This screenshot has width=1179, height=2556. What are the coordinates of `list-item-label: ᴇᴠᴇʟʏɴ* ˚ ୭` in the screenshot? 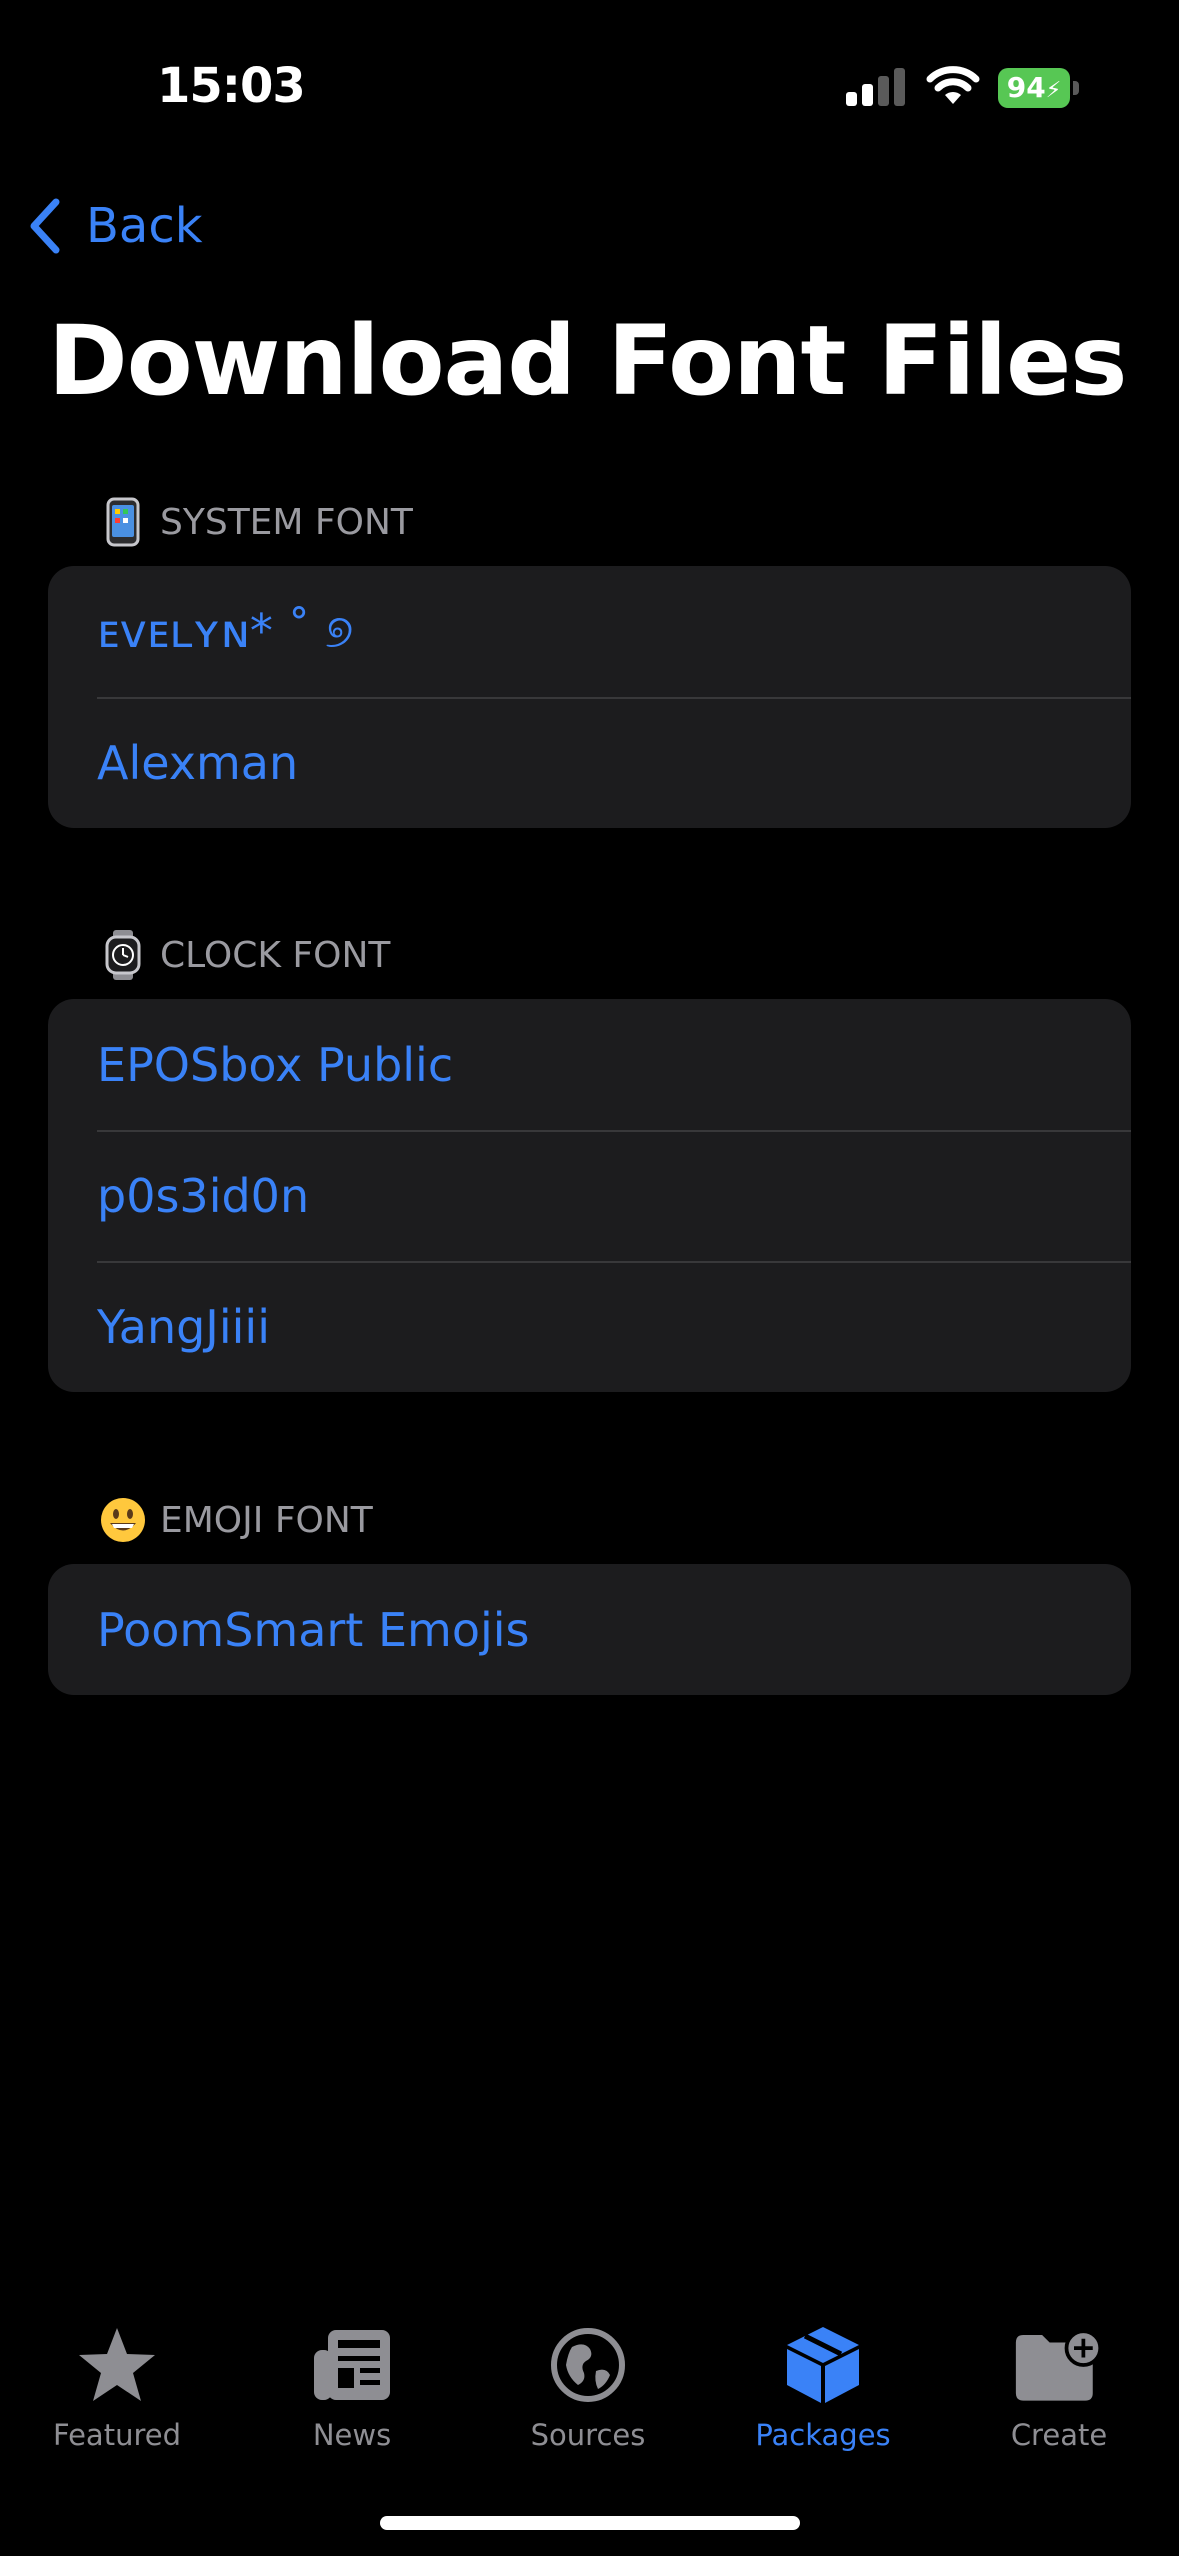 It's located at (225, 630).